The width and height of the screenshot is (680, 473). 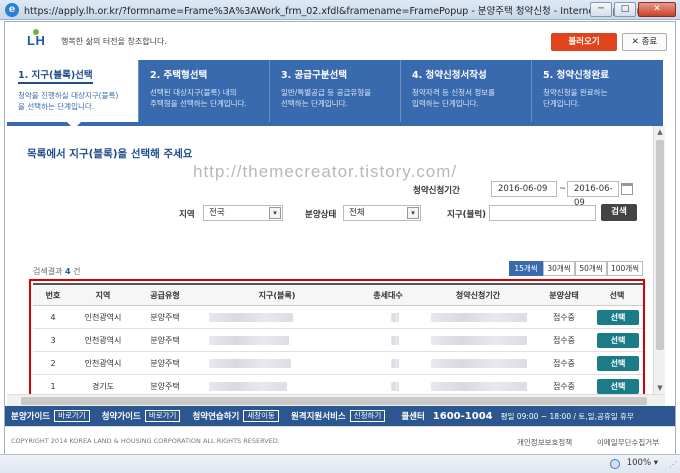 I want to click on step-desc: 청약신청을 완료하는 단계입니다., so click(x=575, y=98).